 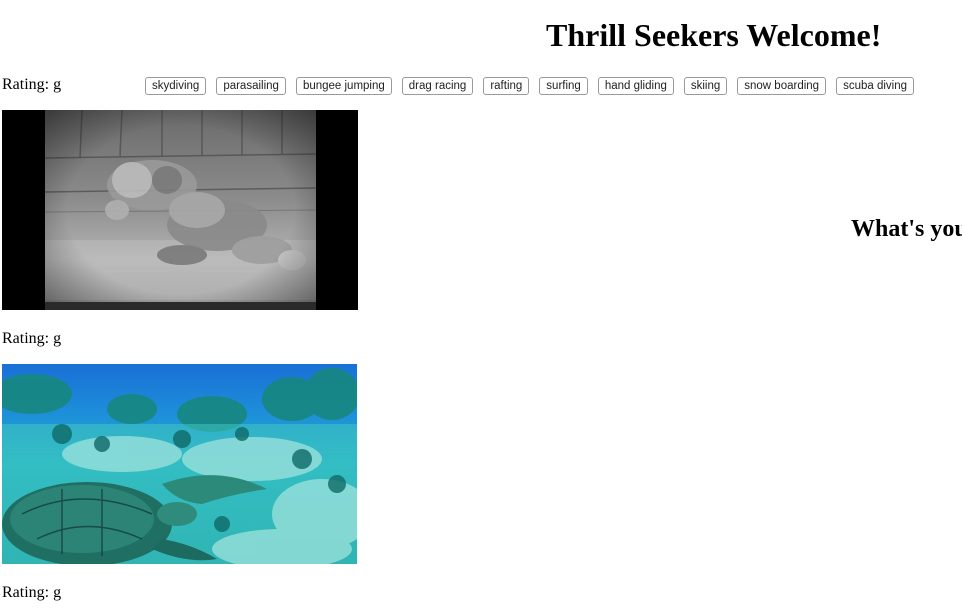 I want to click on topic-button-parasailing: parasailing, so click(x=251, y=86).